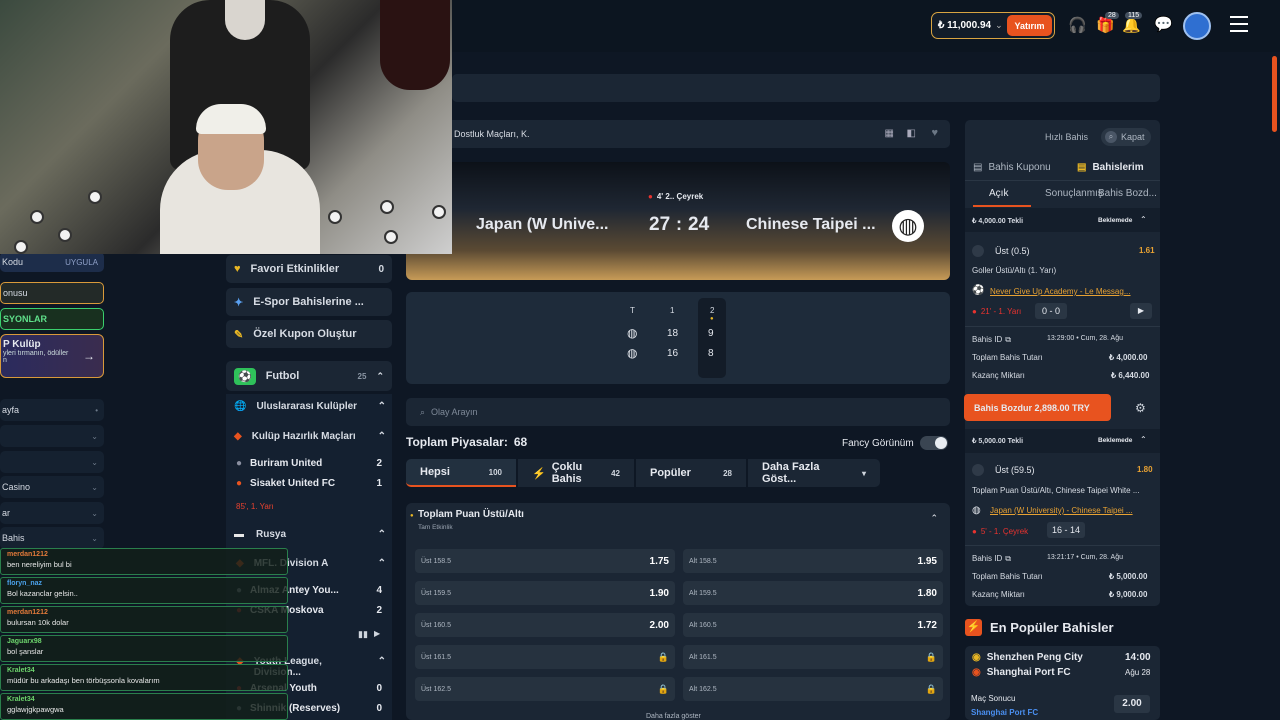 Image resolution: width=1280 pixels, height=720 pixels. Describe the element at coordinates (676, 196) in the screenshot. I see `period-indicator: ● 4' 2.. Çeyrek` at that location.